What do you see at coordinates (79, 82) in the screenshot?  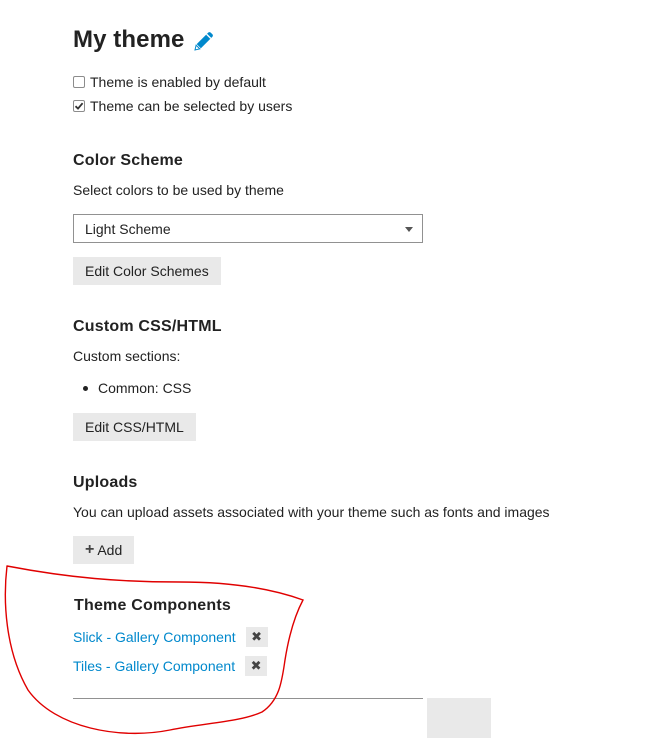 I see `enabled-by-default-checkbox` at bounding box center [79, 82].